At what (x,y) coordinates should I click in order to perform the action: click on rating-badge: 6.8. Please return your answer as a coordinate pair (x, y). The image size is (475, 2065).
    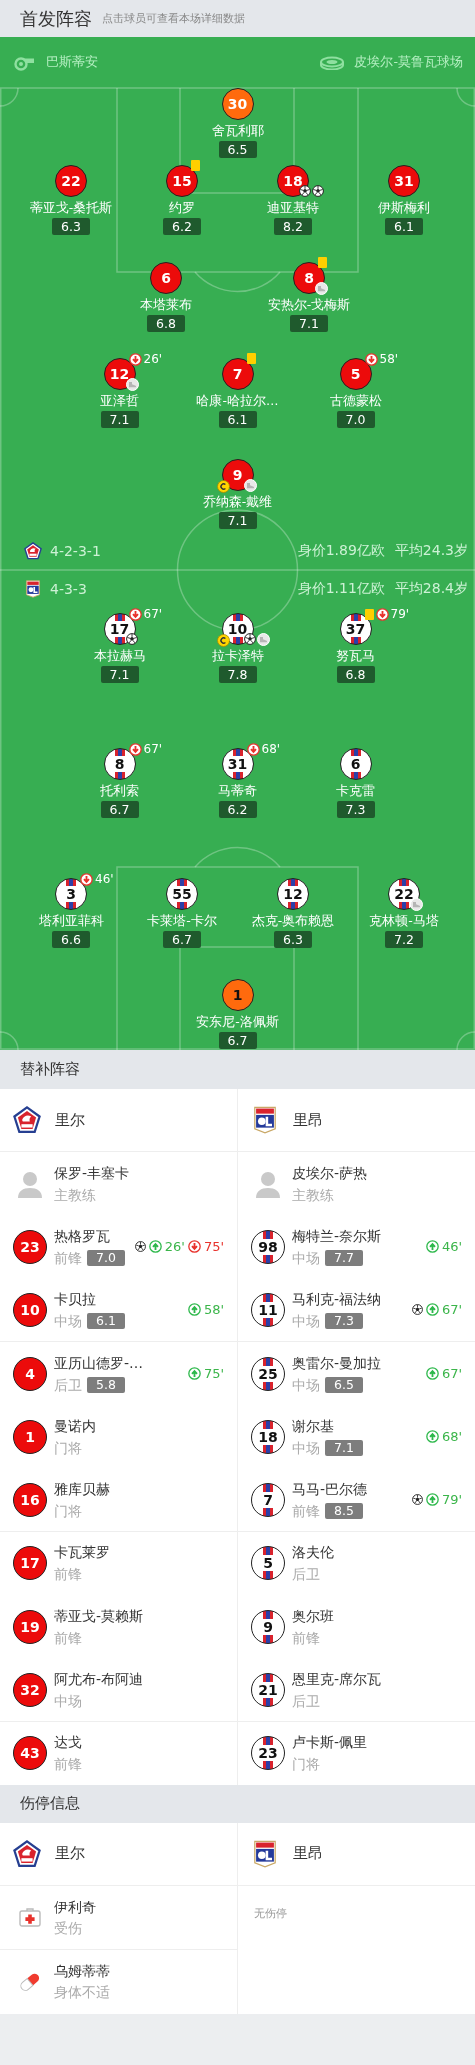
    Looking at the image, I should click on (166, 323).